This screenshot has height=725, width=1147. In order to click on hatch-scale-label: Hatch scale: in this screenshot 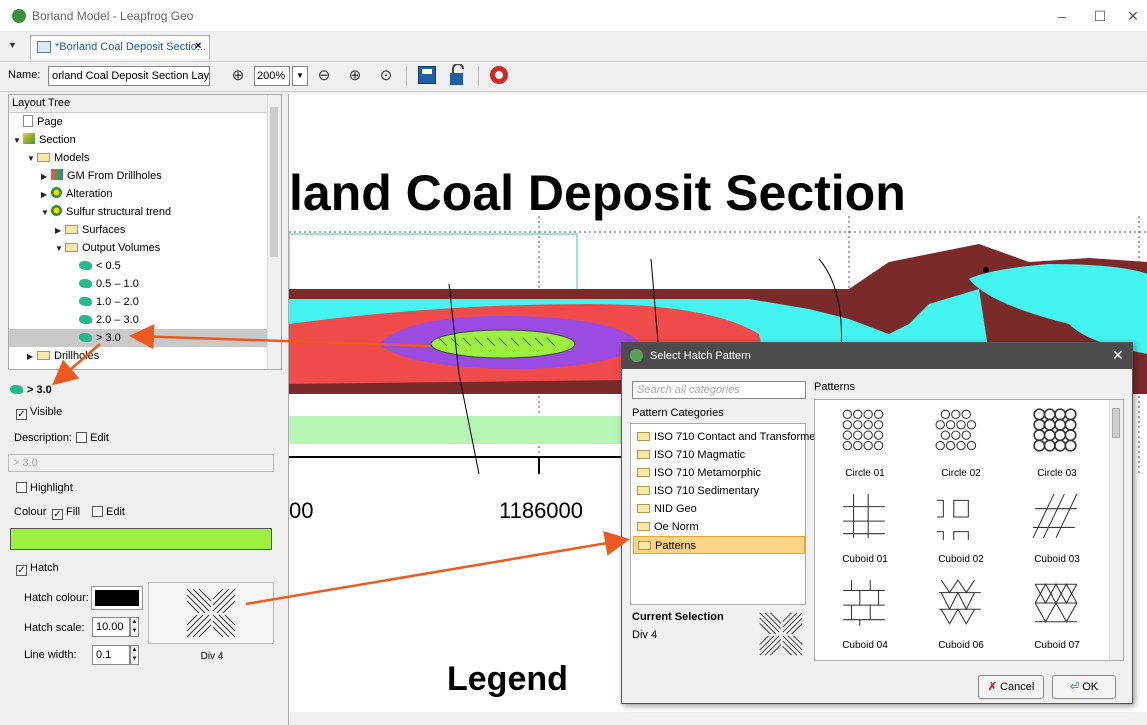, I will do `click(54, 628)`.